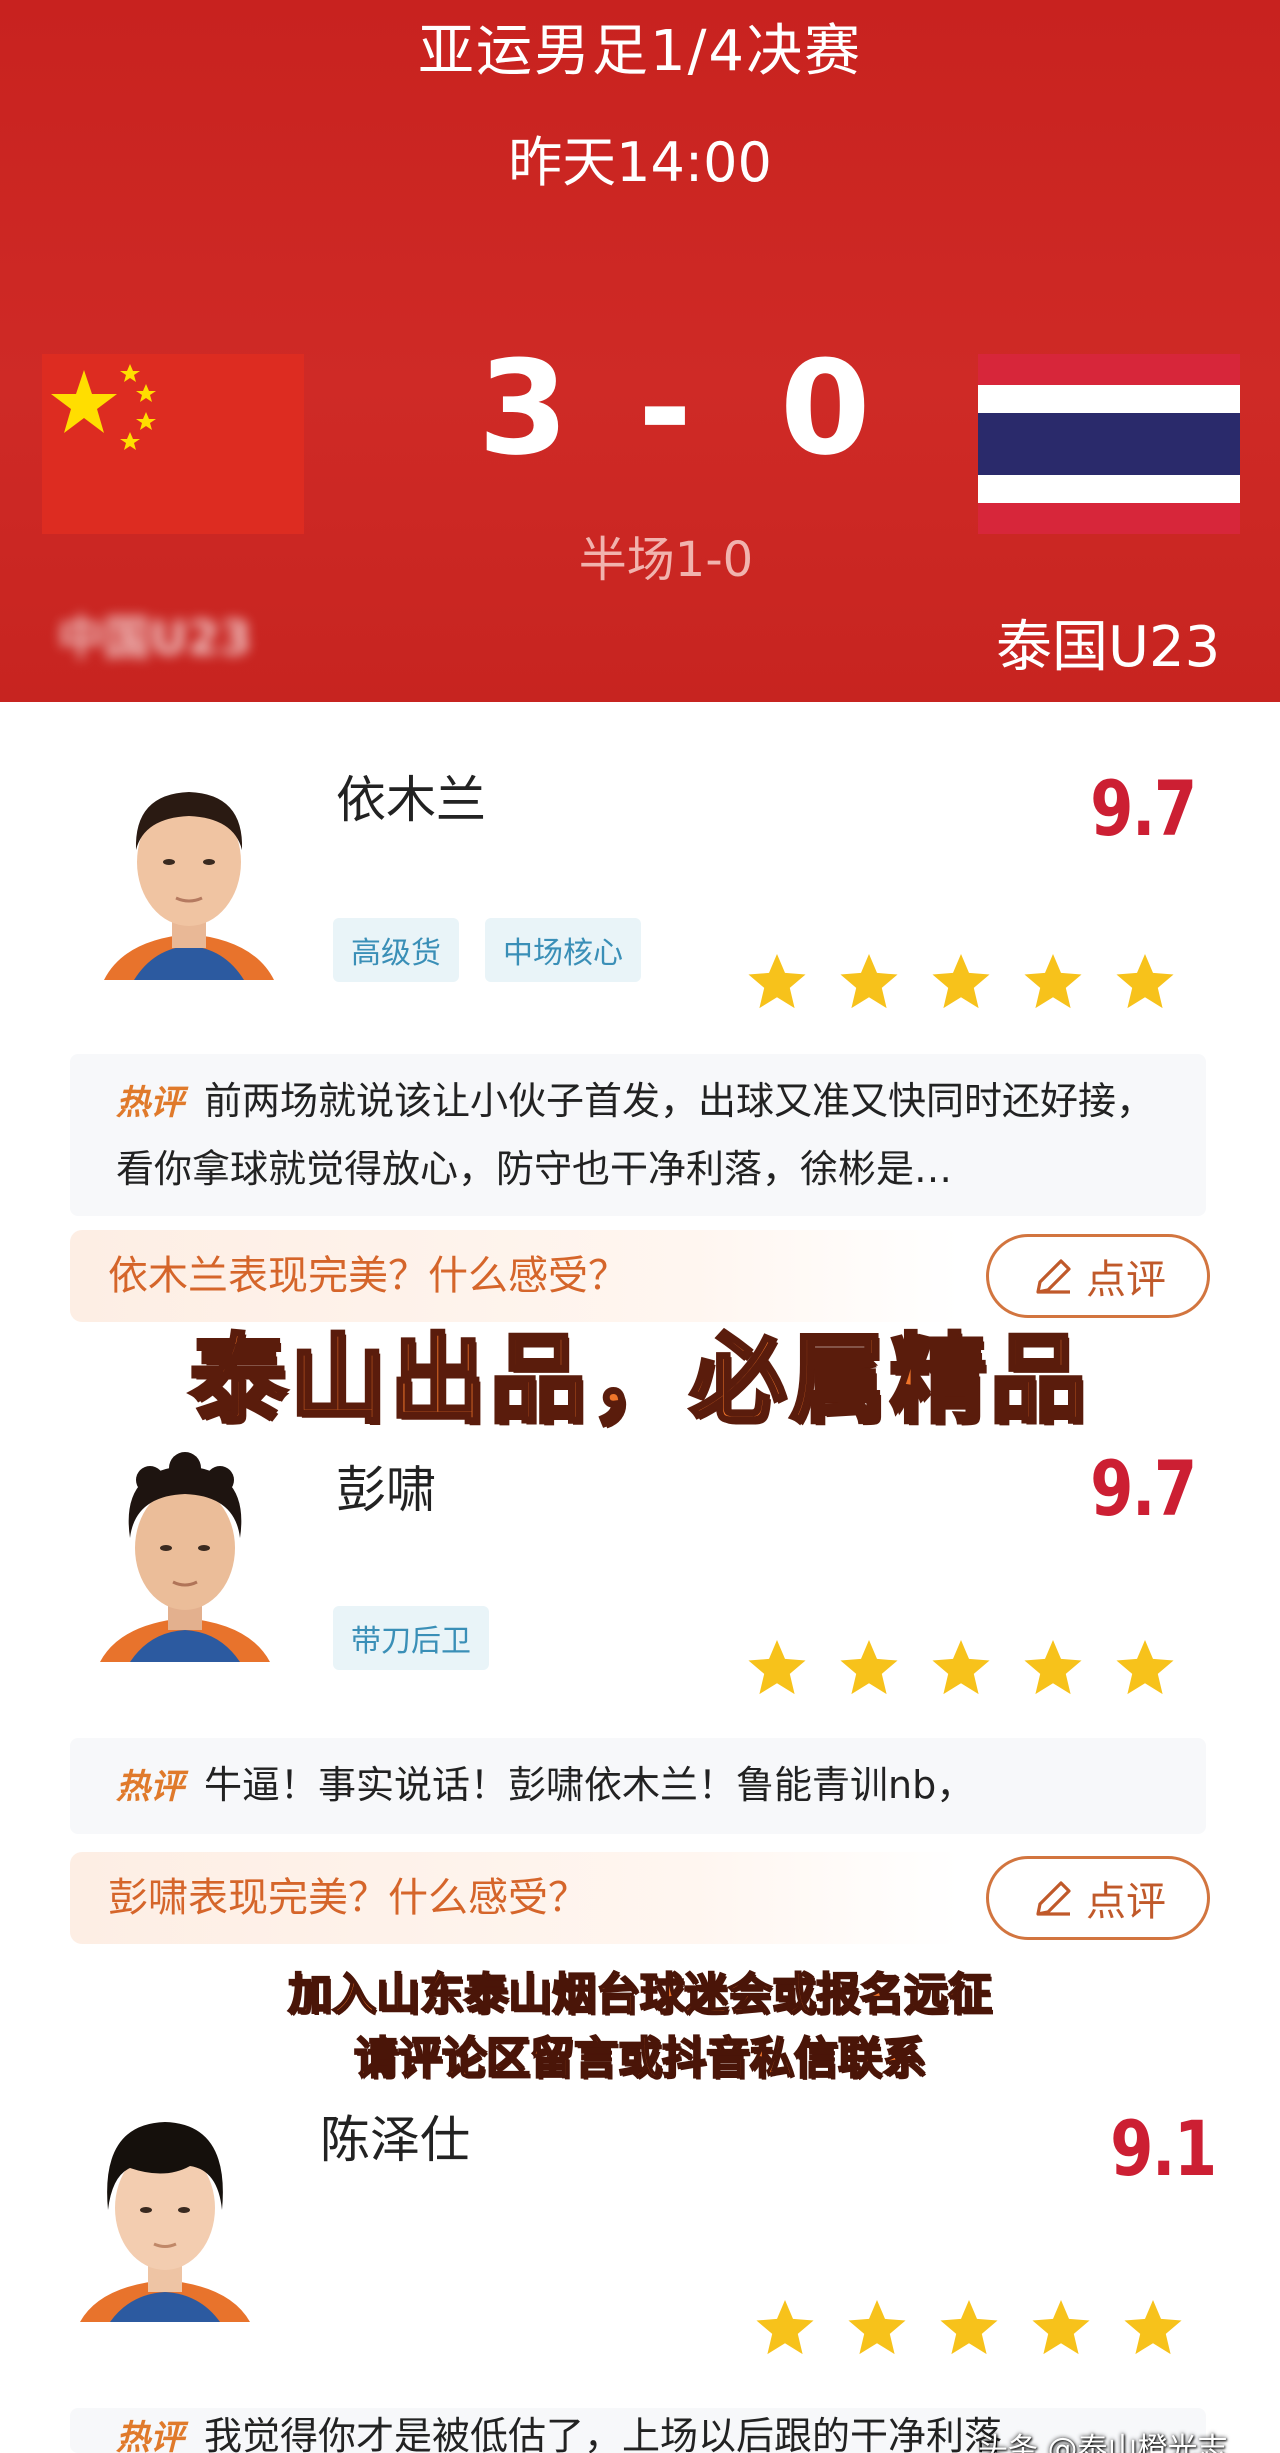 Image resolution: width=1280 pixels, height=2453 pixels. I want to click on player-tag: 高级货, so click(396, 950).